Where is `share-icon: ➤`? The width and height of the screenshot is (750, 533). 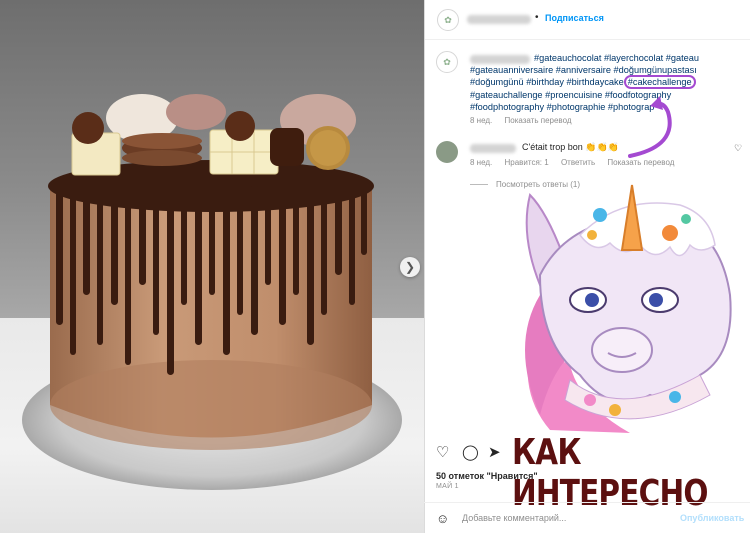 share-icon: ➤ is located at coordinates (494, 452).